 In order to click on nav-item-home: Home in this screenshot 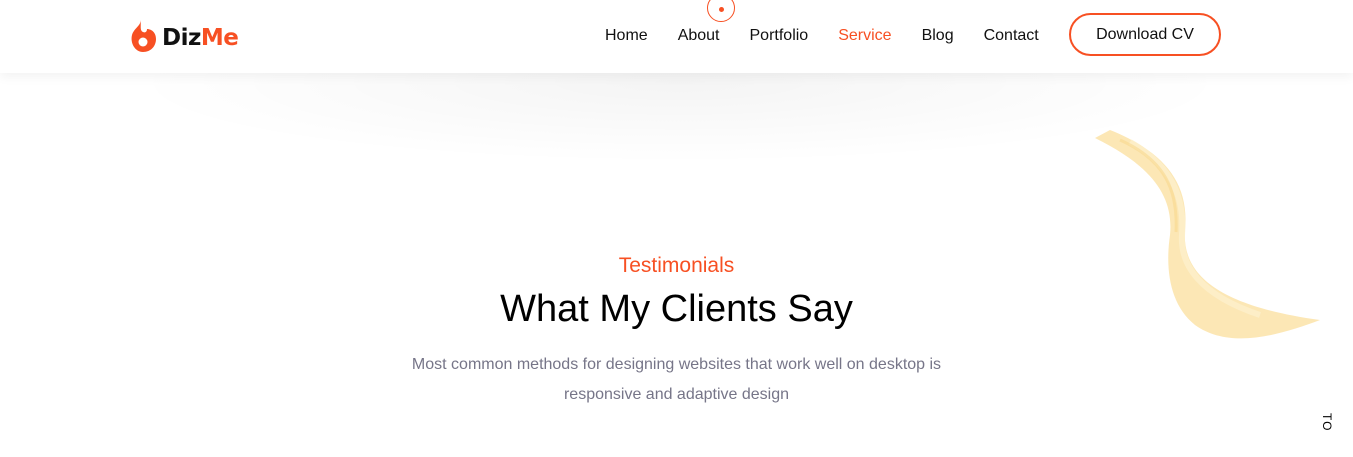, I will do `click(626, 36)`.